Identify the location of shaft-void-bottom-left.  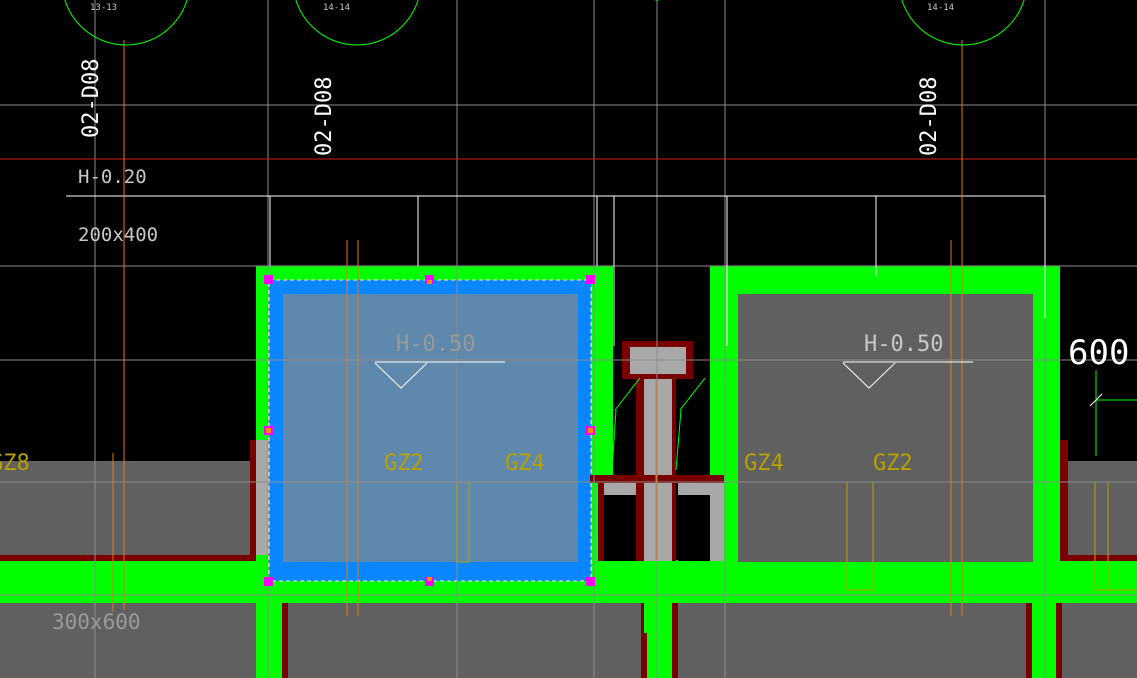
(620, 528).